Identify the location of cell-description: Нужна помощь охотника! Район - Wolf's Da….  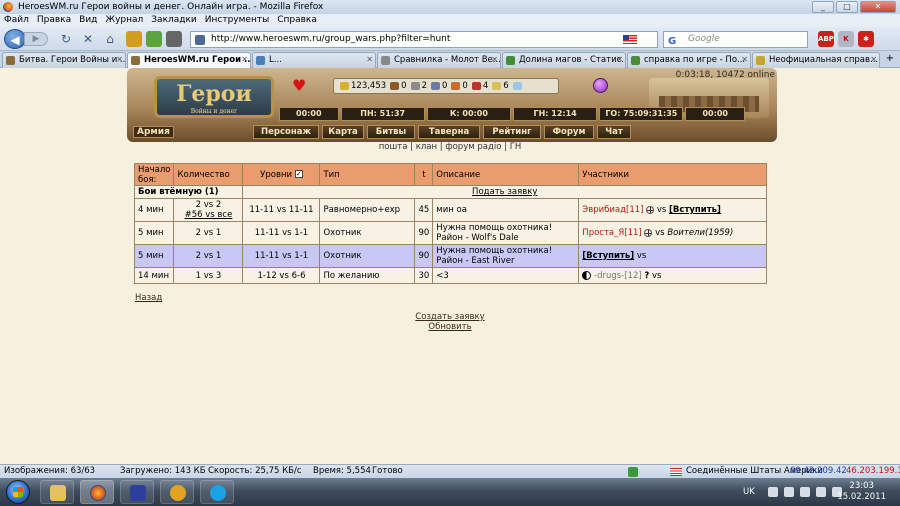
(506, 233).